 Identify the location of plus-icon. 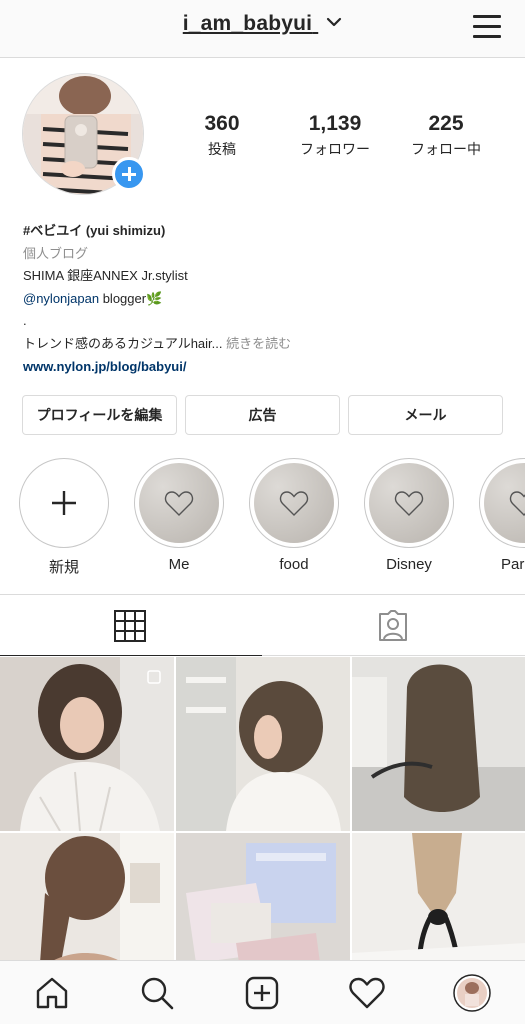
(64, 503).